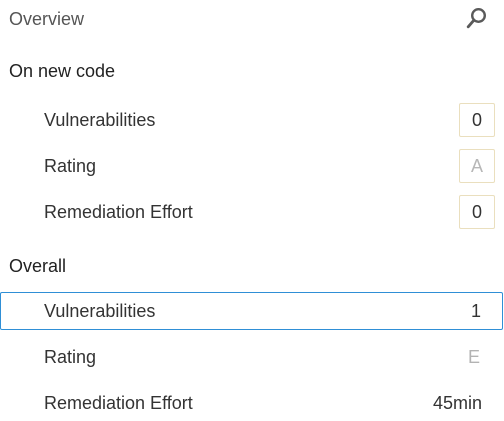 The image size is (504, 421). Describe the element at coordinates (118, 403) in the screenshot. I see `overall-remediation-label: Remediation Effort` at that location.